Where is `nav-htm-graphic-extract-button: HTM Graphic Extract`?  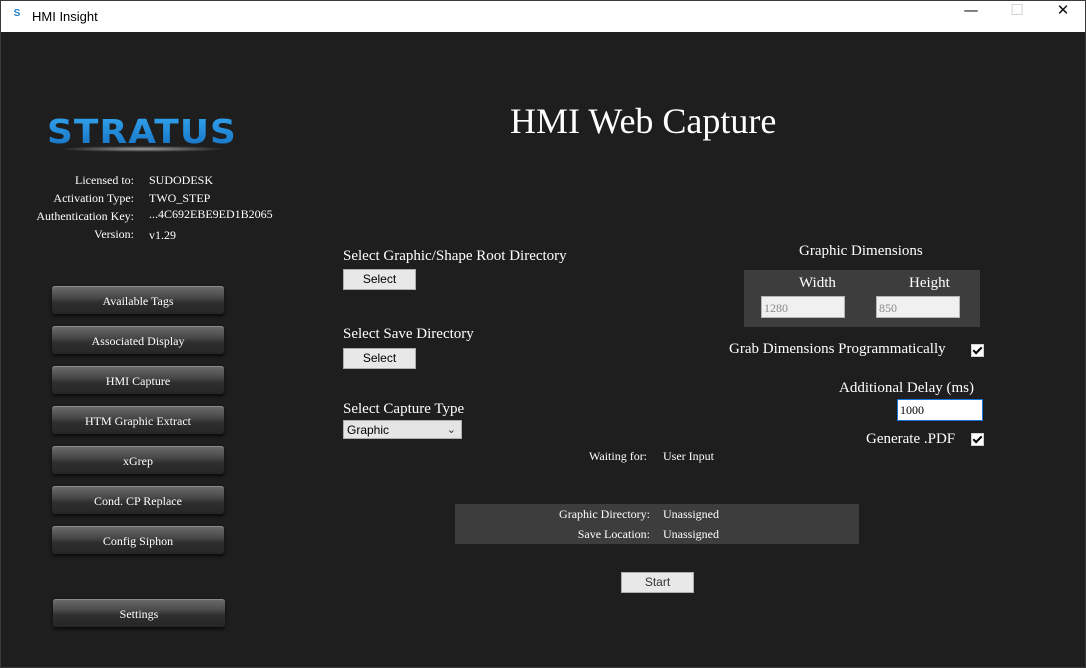 nav-htm-graphic-extract-button: HTM Graphic Extract is located at coordinates (138, 420).